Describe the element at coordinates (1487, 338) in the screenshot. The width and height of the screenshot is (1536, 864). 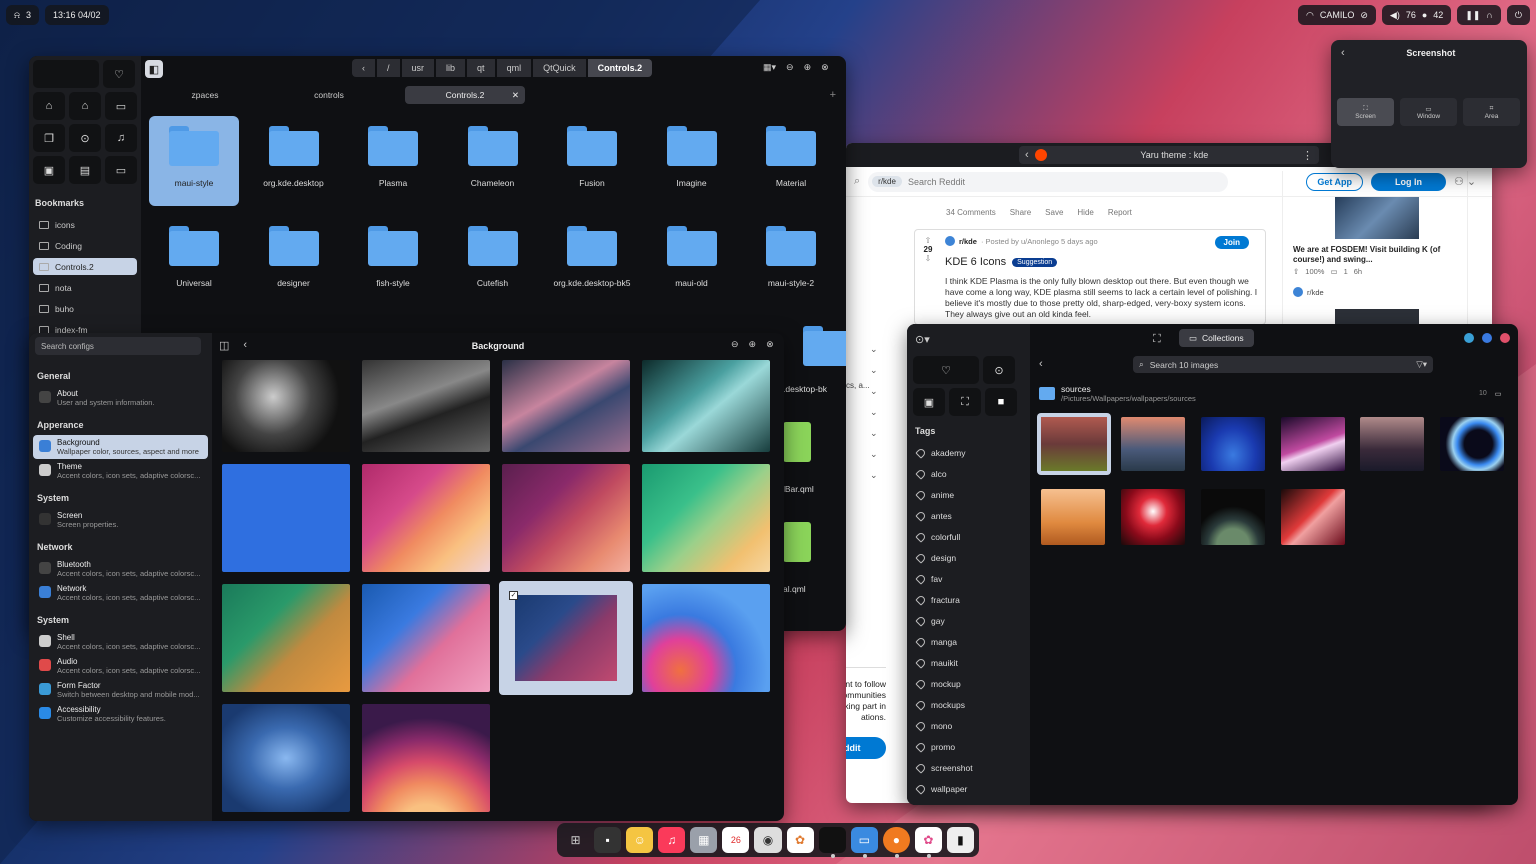
I see `maximize-icon` at that location.